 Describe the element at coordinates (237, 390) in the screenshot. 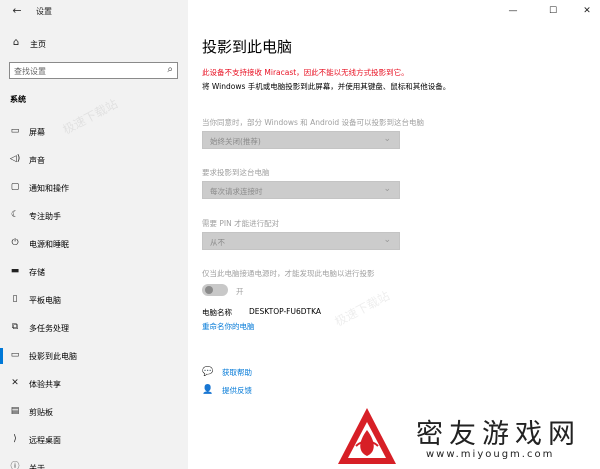

I see `give-feedback-label: 提供反馈` at that location.